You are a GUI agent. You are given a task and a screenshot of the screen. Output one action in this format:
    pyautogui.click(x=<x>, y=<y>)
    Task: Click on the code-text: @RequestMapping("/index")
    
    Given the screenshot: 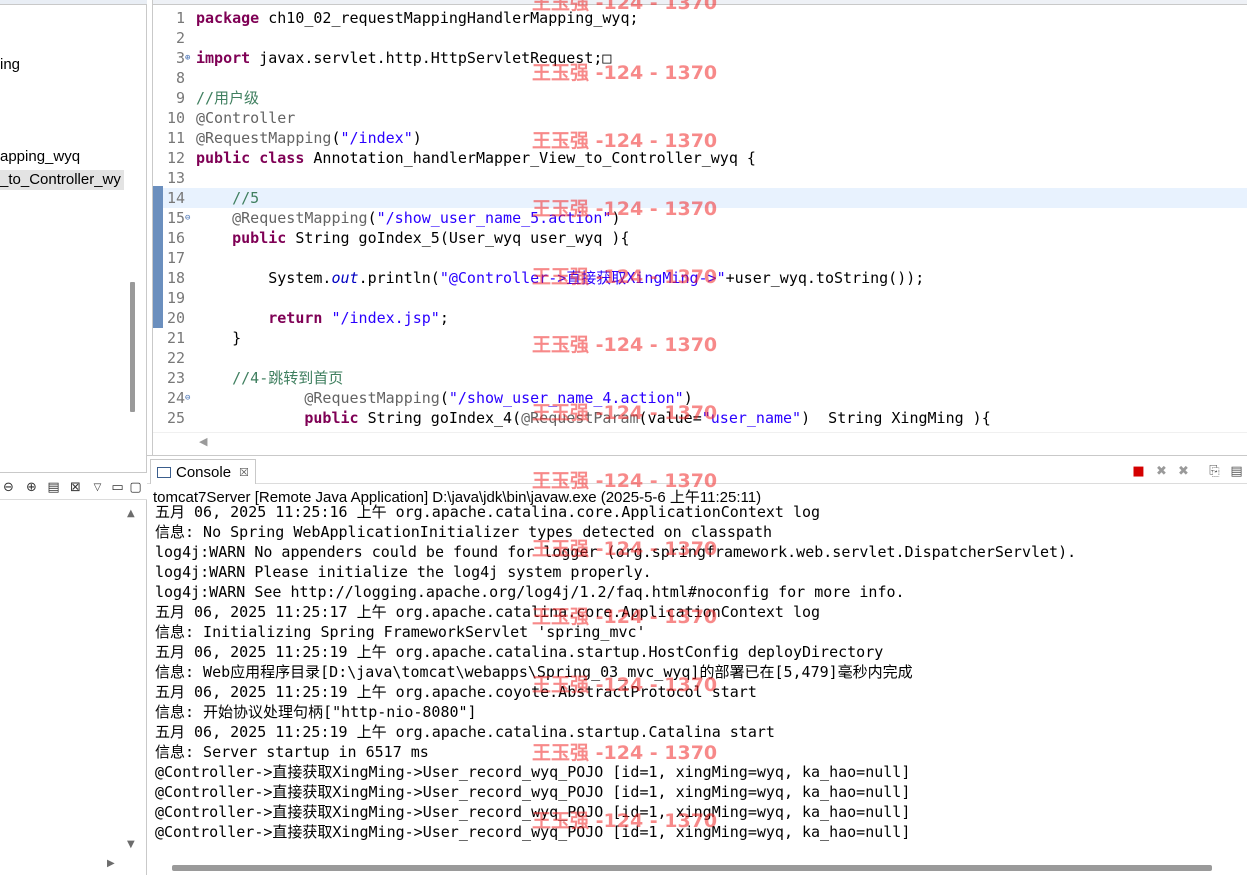 What is the action you would take?
    pyautogui.click(x=309, y=138)
    